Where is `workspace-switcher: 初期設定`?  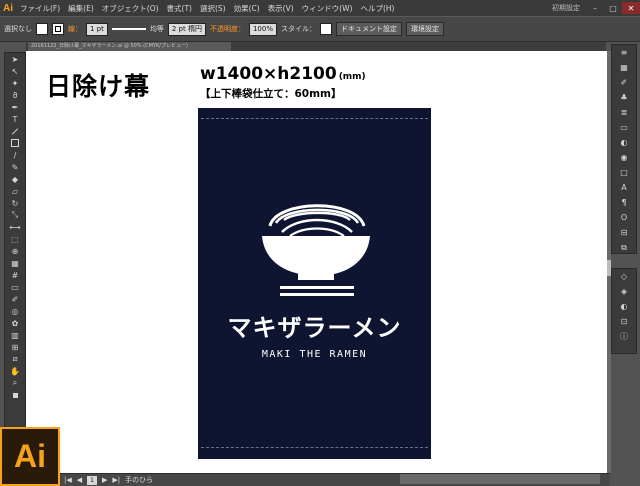 workspace-switcher: 初期設定 is located at coordinates (566, 8).